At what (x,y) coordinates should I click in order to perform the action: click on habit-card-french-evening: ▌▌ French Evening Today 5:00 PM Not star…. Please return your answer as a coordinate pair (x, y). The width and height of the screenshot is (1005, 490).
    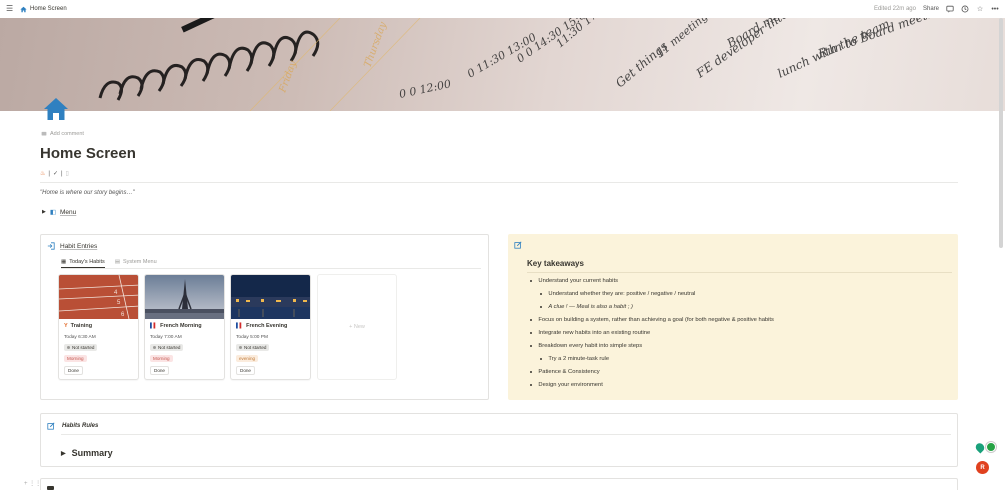
    Looking at the image, I should click on (270, 327).